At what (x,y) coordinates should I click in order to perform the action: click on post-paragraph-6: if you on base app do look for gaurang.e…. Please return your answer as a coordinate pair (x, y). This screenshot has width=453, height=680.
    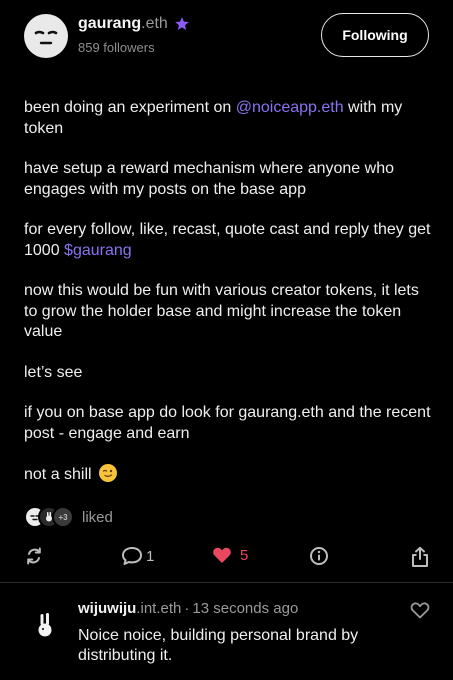
    Looking at the image, I should click on (227, 423).